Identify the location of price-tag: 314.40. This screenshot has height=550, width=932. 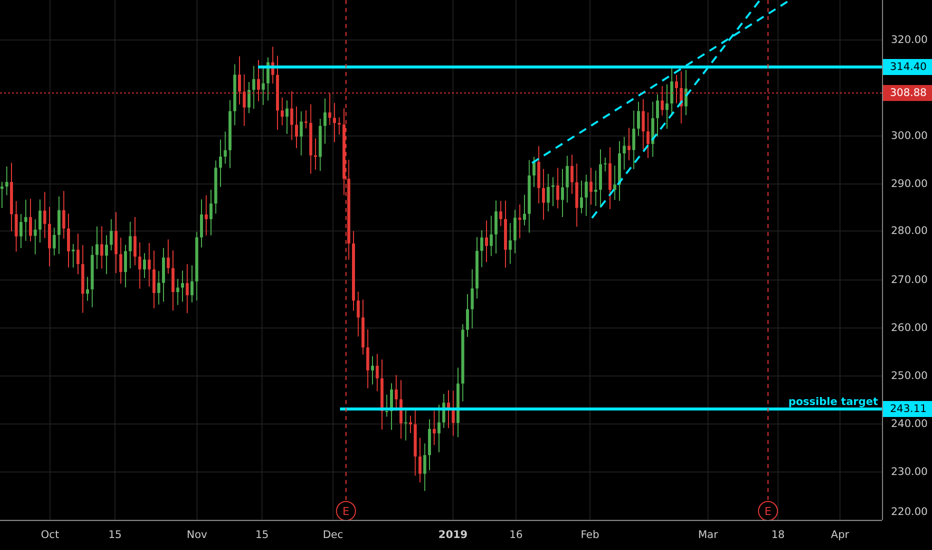
(907, 67).